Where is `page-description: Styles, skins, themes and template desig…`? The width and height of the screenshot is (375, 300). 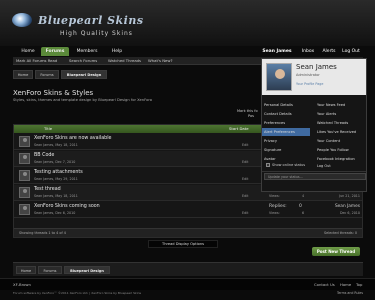
page-description: Styles, skins, themes and template desig… is located at coordinates (83, 100).